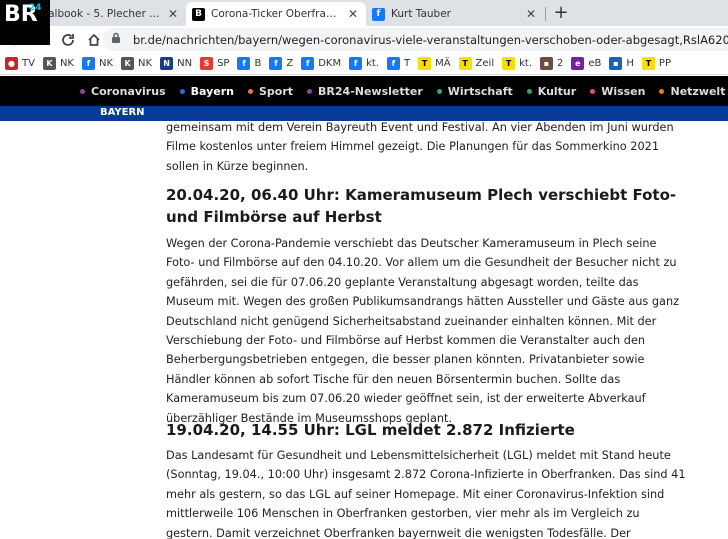 The width and height of the screenshot is (728, 539). I want to click on bookmark-item: fZ, so click(280, 63).